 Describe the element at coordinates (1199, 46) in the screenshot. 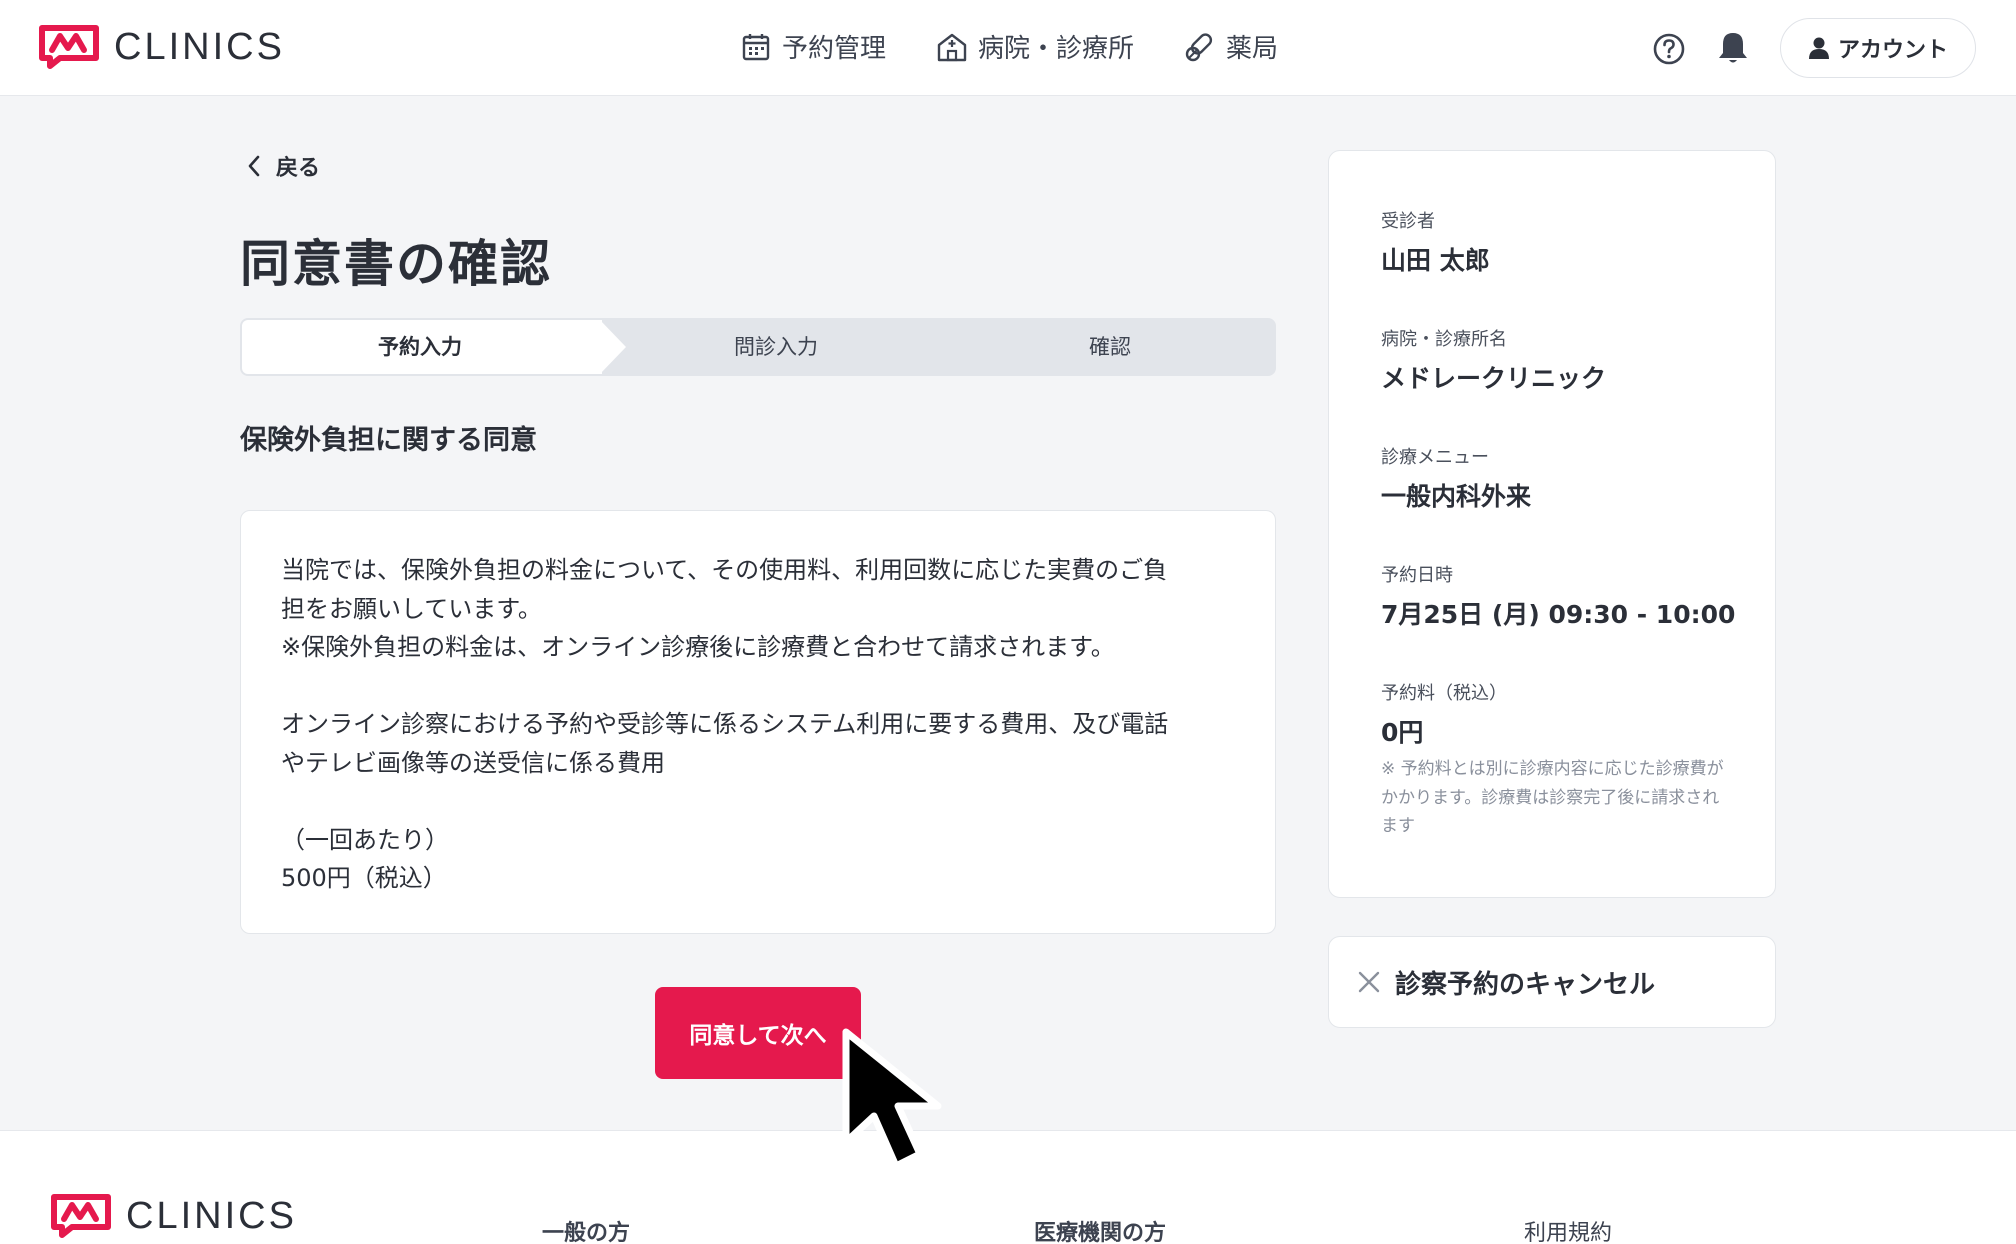

I see `pills-icon` at that location.